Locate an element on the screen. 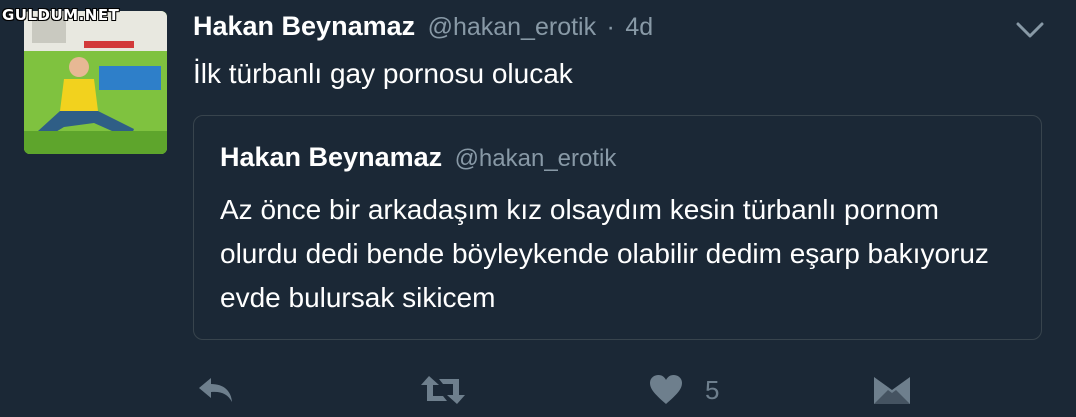 The image size is (1076, 417). heart-icon is located at coordinates (666, 389).